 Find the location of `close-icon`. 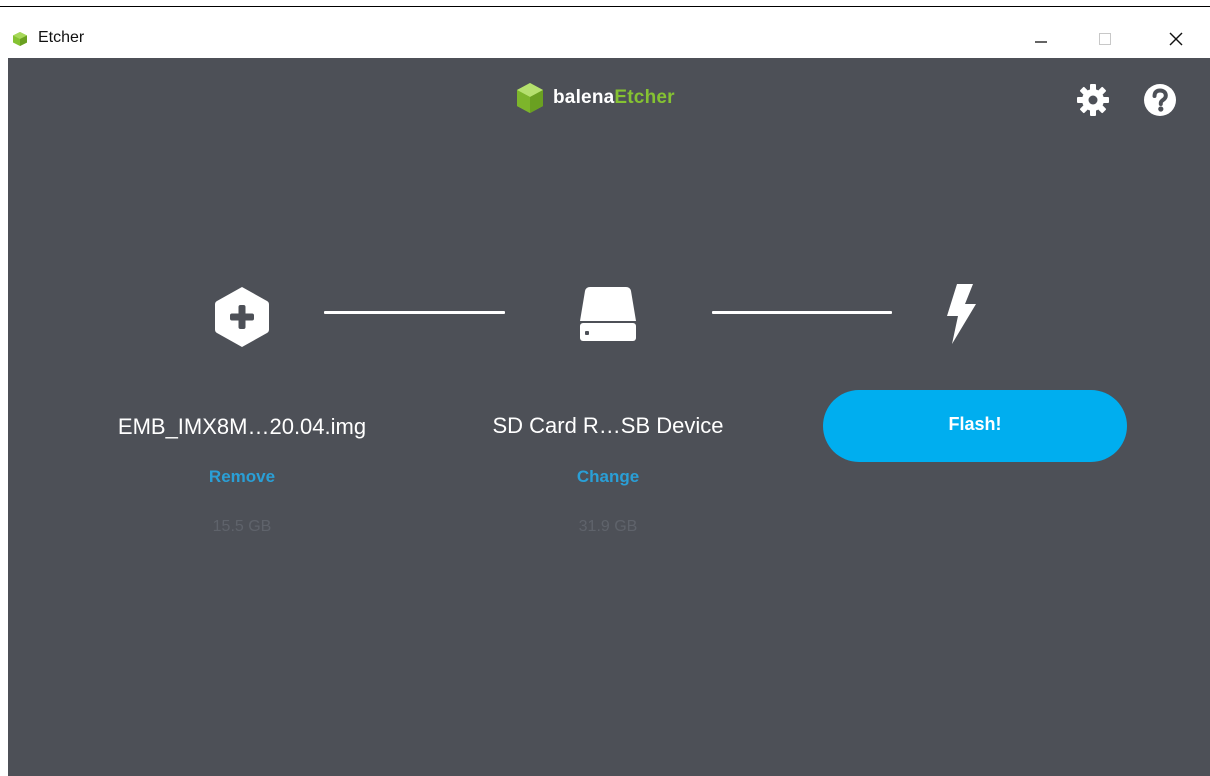

close-icon is located at coordinates (1176, 39).